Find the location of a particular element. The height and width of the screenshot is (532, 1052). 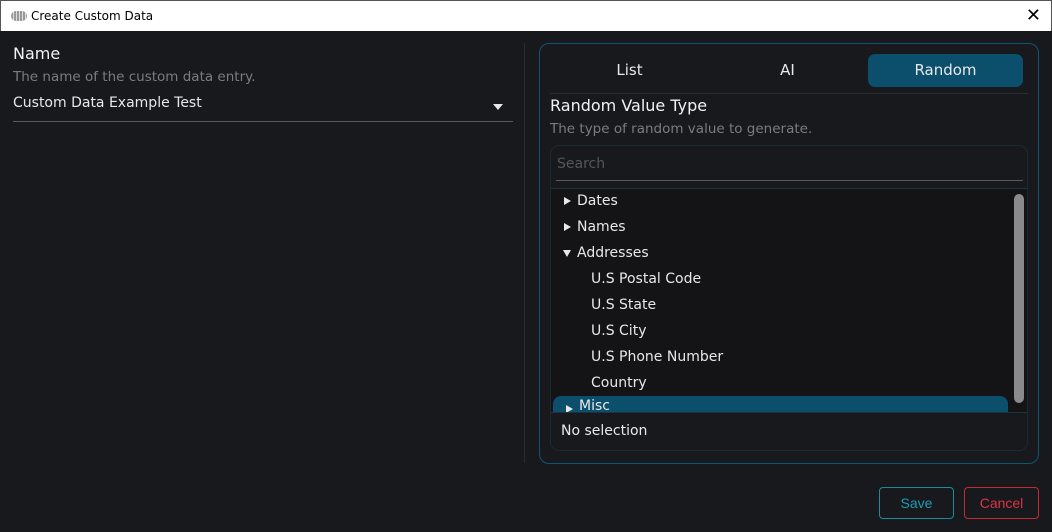

random-type-description: The type of random value to generate. is located at coordinates (681, 129).